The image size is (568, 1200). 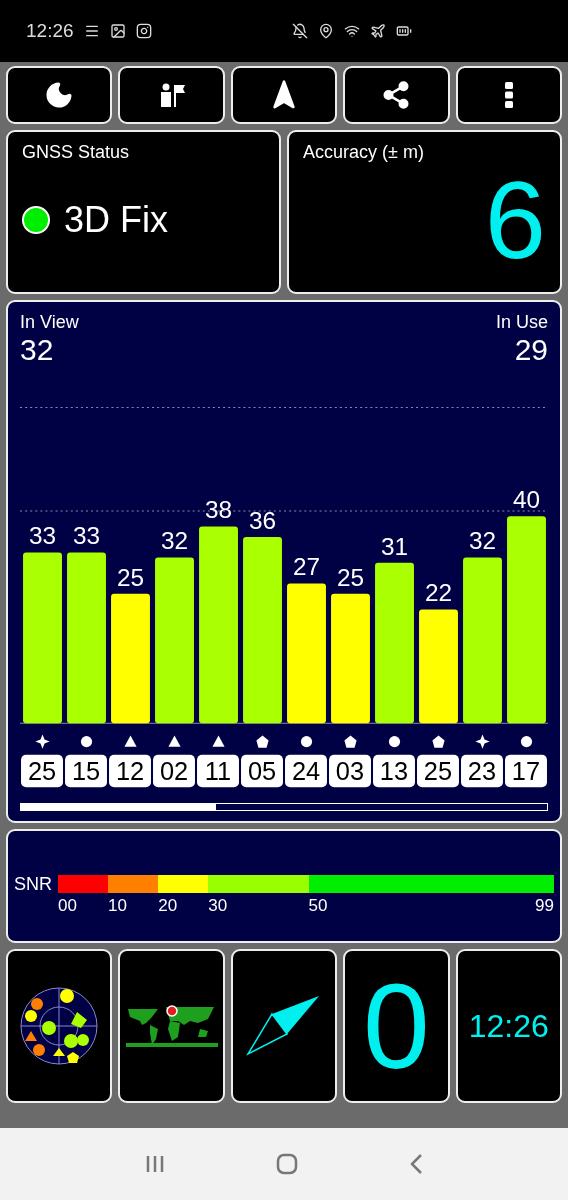 I want to click on x-tick-label: 15, so click(x=86, y=771).